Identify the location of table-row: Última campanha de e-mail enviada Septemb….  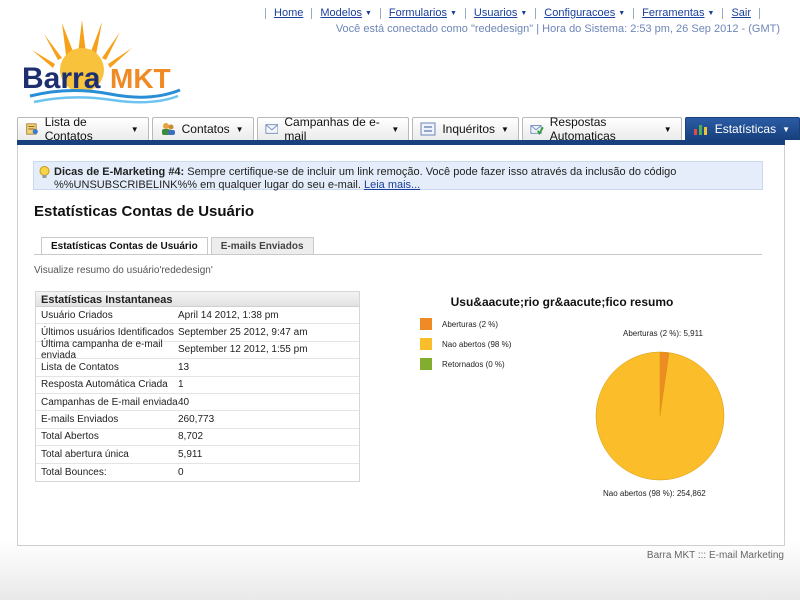
(197, 349).